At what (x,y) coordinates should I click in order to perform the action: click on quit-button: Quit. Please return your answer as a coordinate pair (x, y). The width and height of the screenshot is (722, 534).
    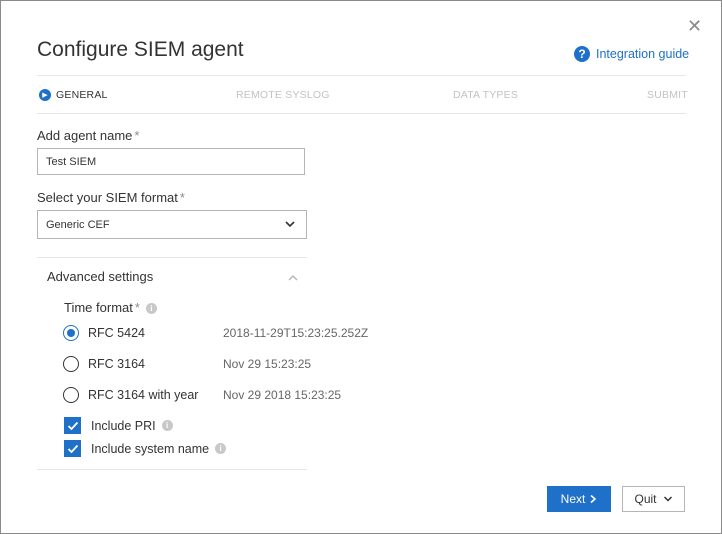
    Looking at the image, I should click on (653, 499).